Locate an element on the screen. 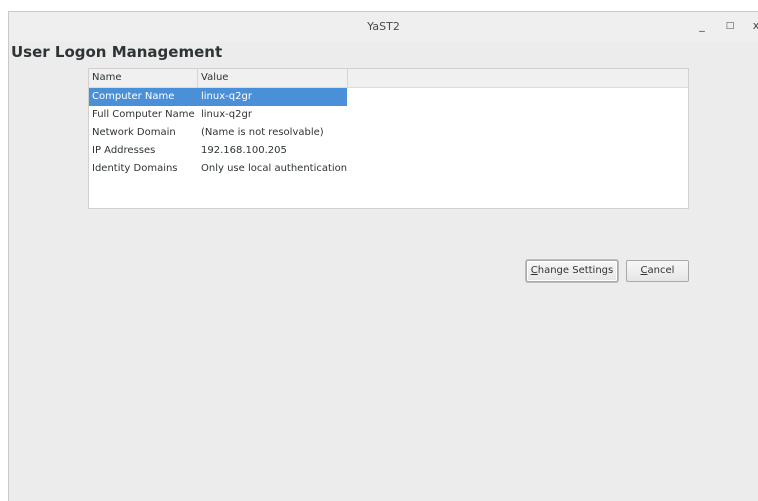 This screenshot has height=501, width=758. table-header: Name Value is located at coordinates (388, 78).